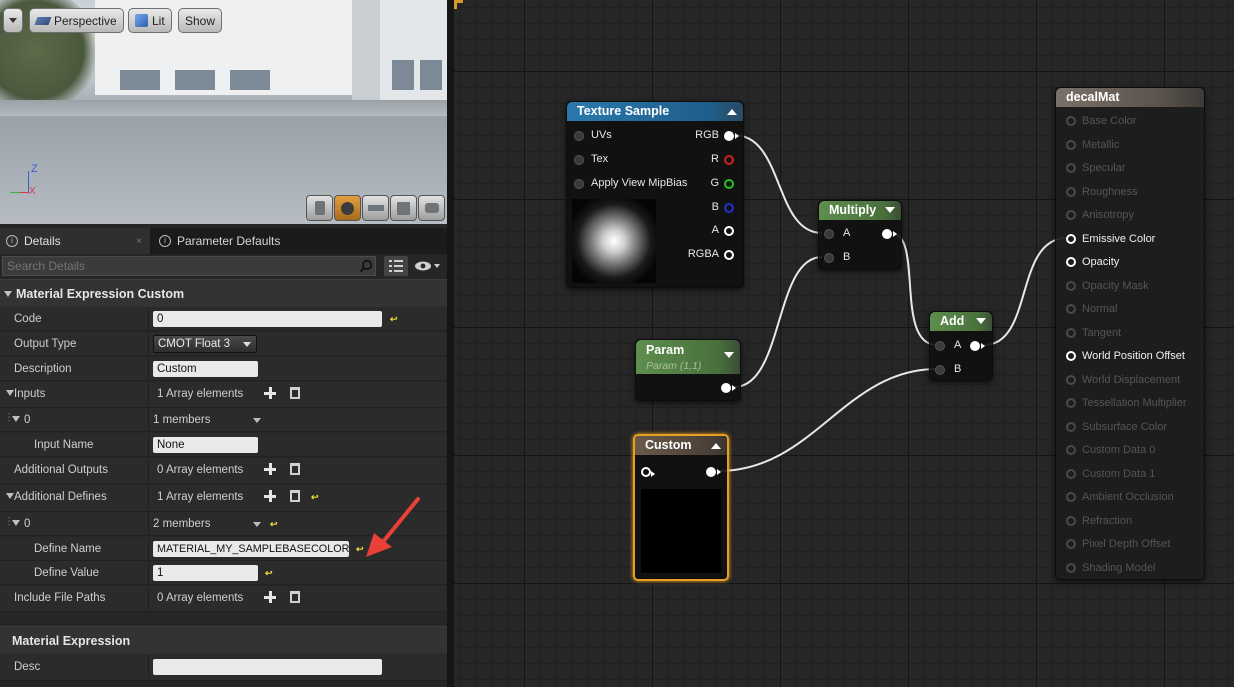 This screenshot has height=687, width=1234. I want to click on close-tab-icon: ×, so click(139, 241).